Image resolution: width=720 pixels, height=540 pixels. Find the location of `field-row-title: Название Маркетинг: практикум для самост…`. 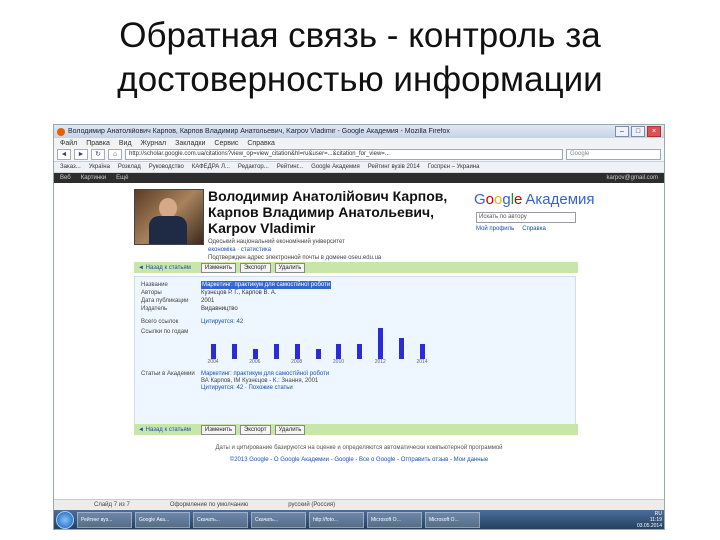

field-row-title: Название Маркетинг: практикум для самост… is located at coordinates (236, 285).